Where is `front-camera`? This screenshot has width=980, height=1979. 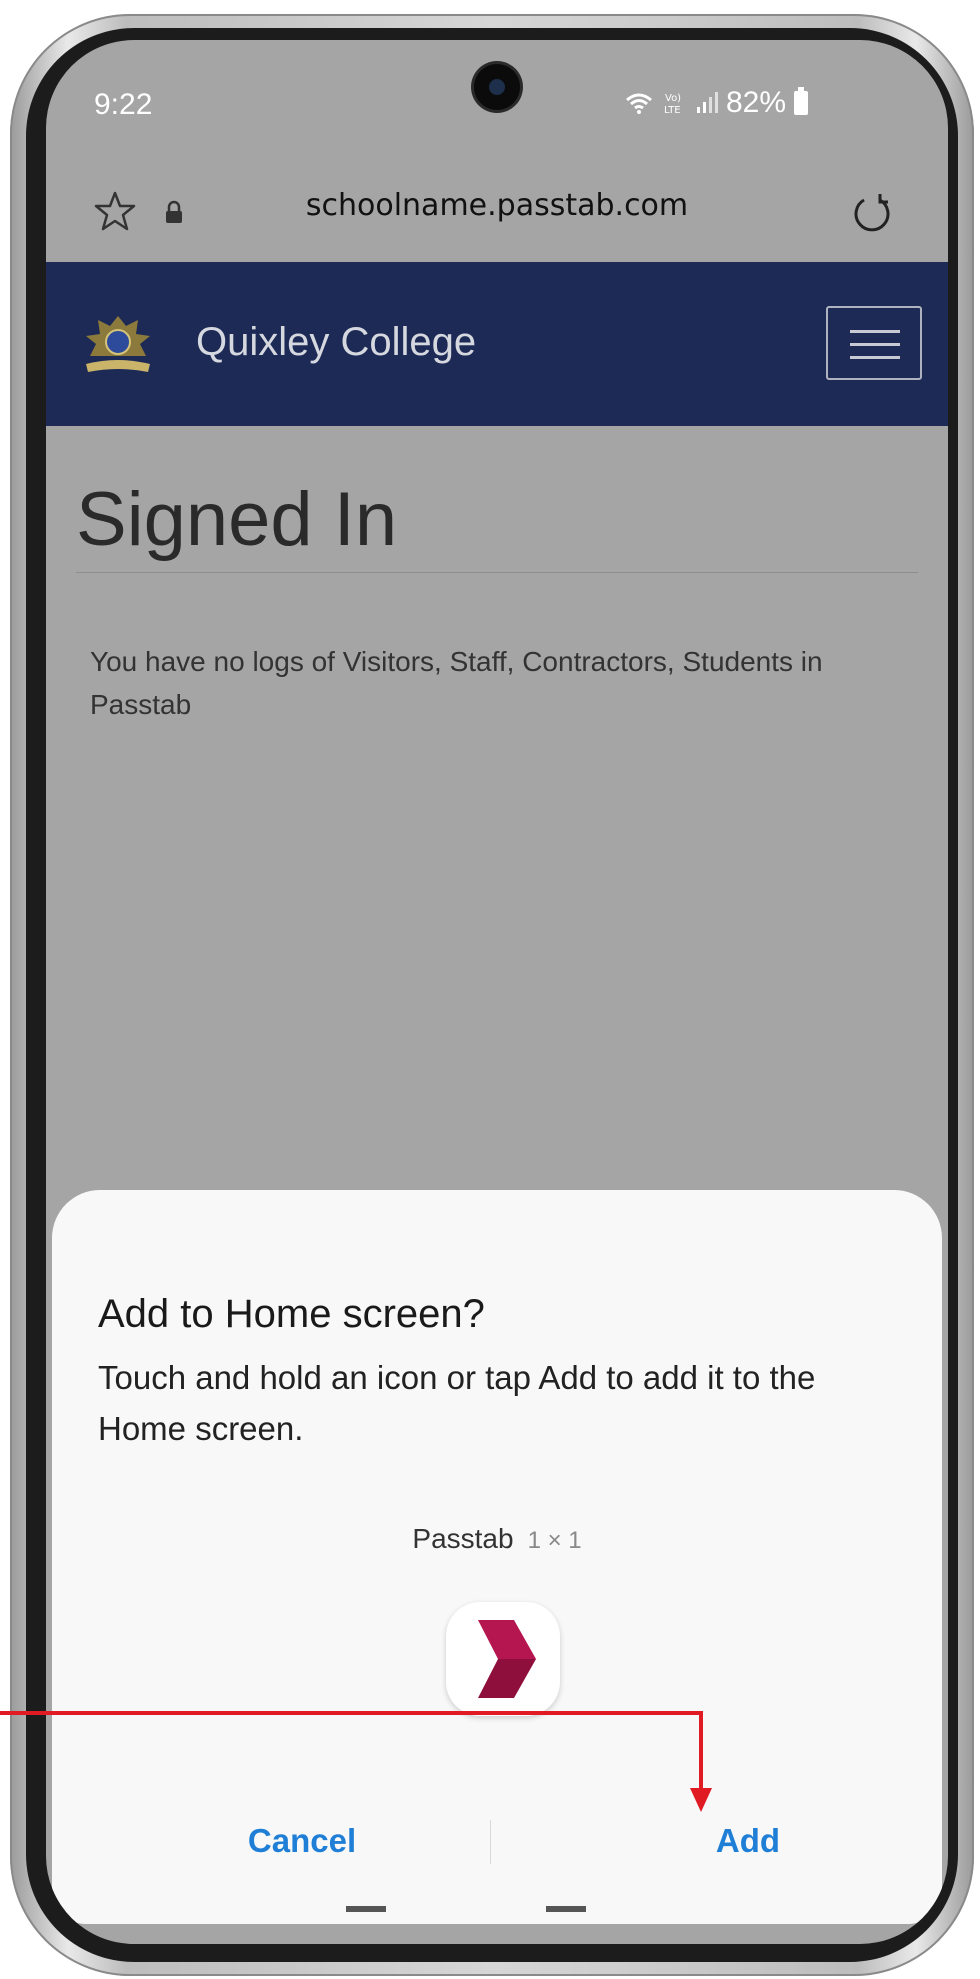 front-camera is located at coordinates (497, 87).